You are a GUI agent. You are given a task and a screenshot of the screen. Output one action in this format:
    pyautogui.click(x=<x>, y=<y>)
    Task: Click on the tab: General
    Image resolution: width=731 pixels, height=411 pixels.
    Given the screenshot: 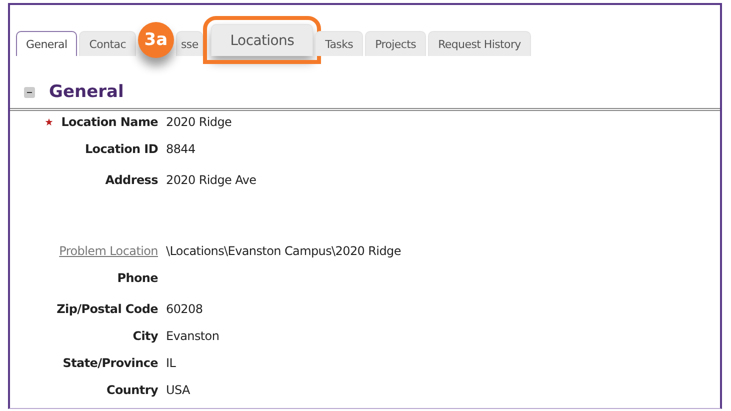 What is the action you would take?
    pyautogui.click(x=47, y=43)
    